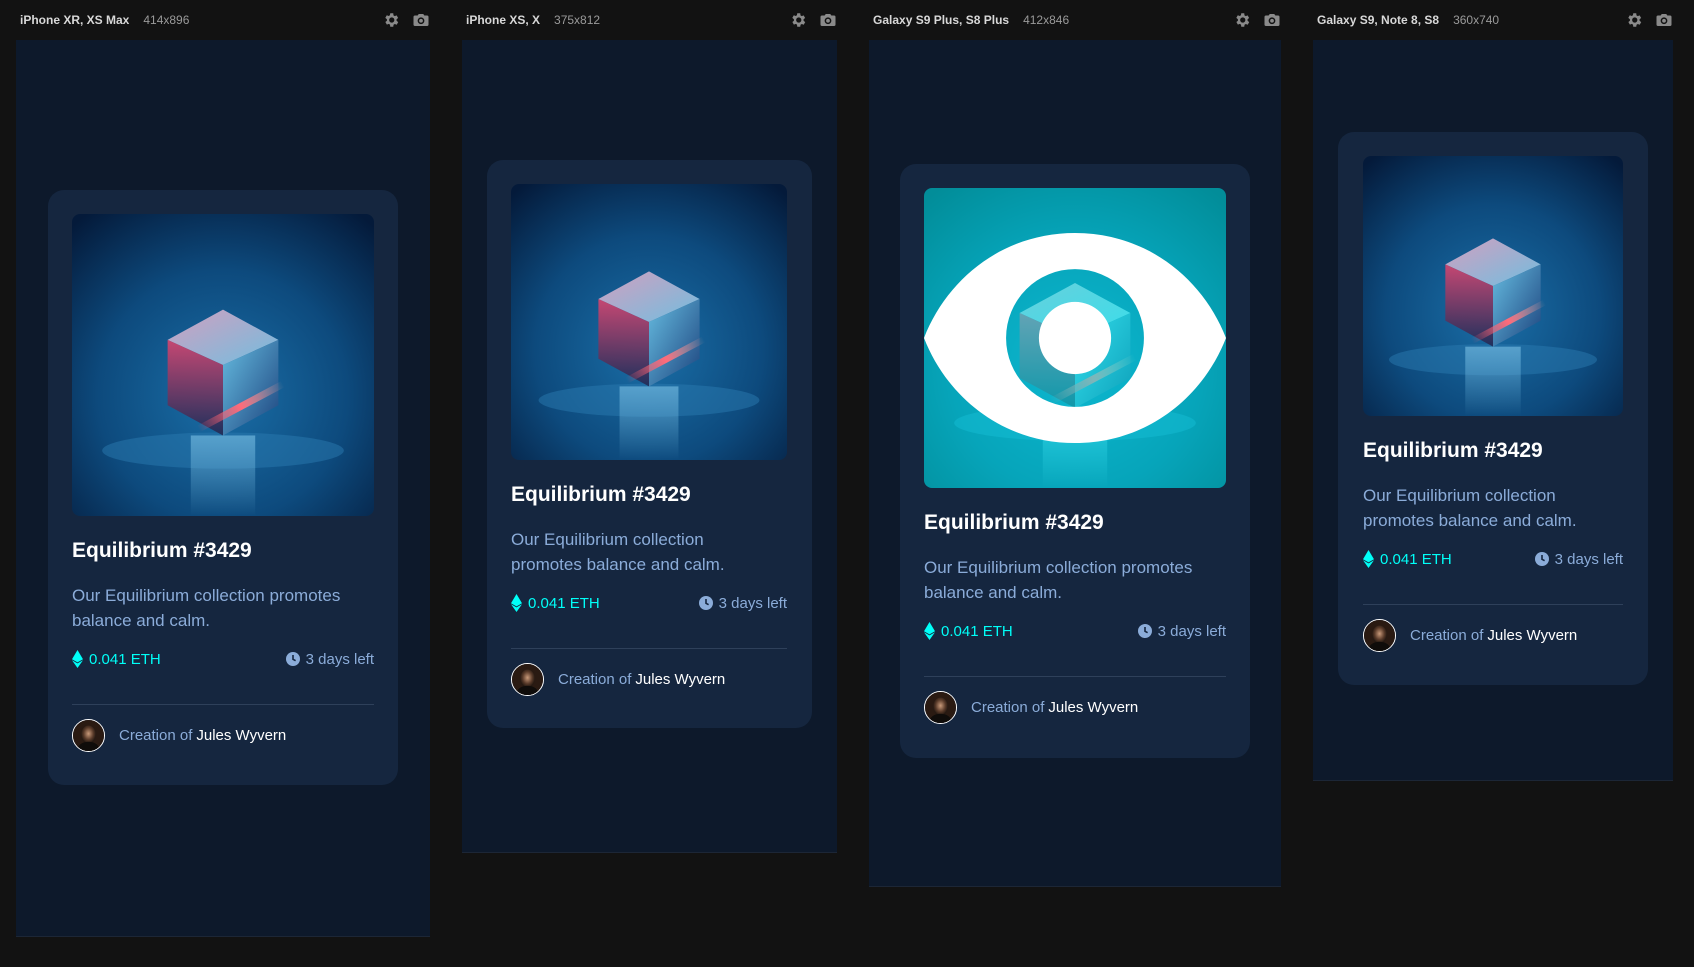 The image size is (1694, 967). Describe the element at coordinates (577, 20) in the screenshot. I see `device-size: 375x812` at that location.